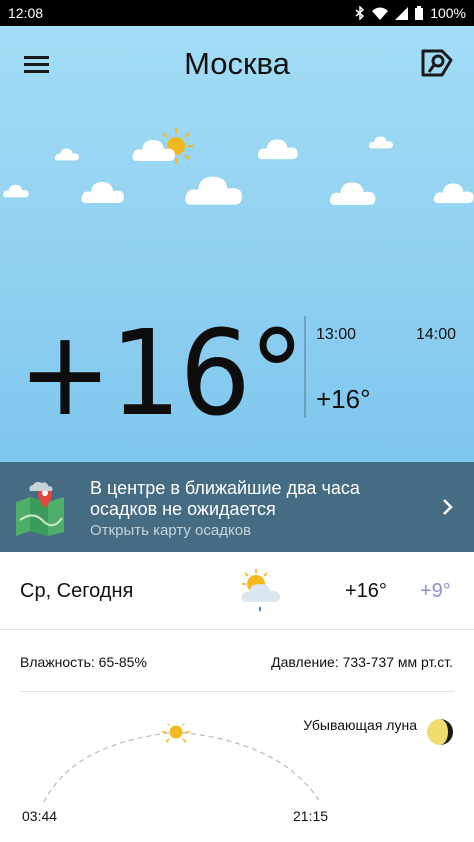 Image resolution: width=474 pixels, height=842 pixels. What do you see at coordinates (362, 662) in the screenshot?
I see `pressure-text: Давление: 733-737 мм рт.ст.` at bounding box center [362, 662].